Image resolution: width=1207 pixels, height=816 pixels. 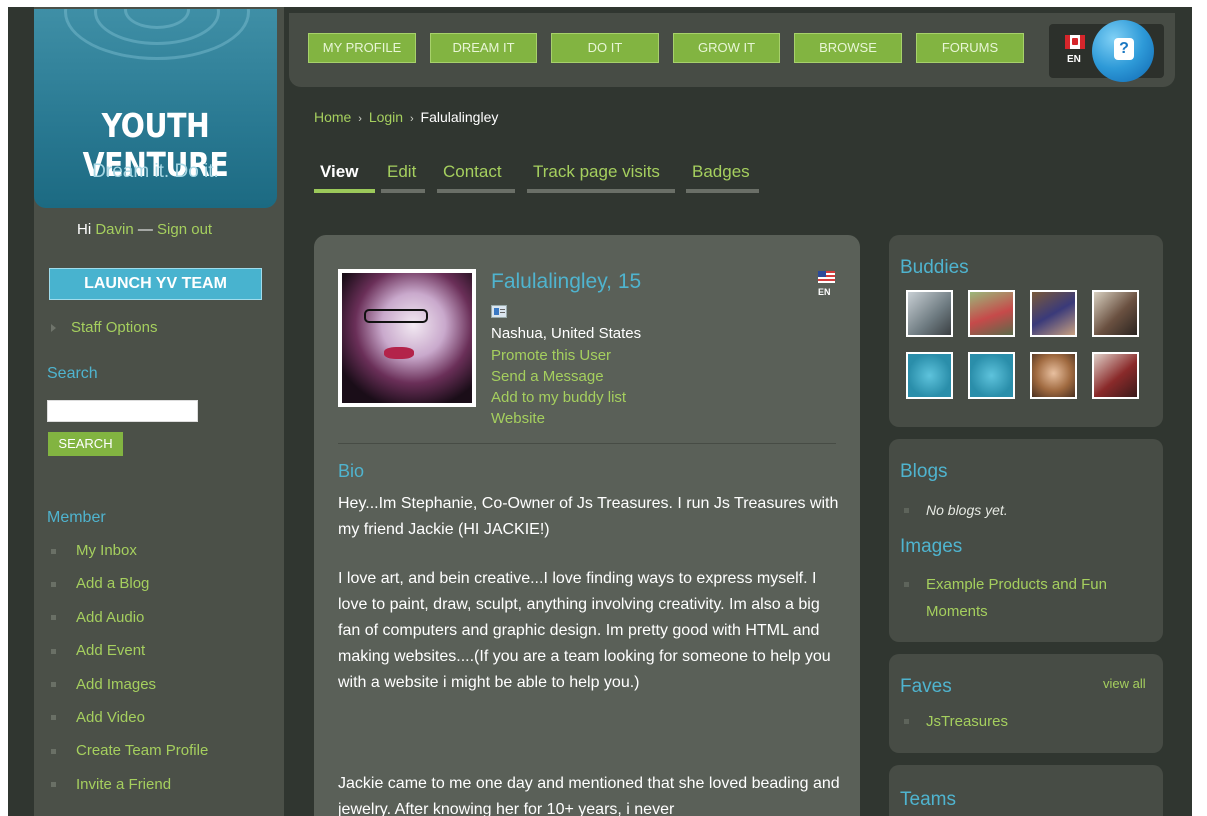 What do you see at coordinates (155, 108) in the screenshot?
I see `youth-venture-logo: YOUTH VENTURE Dream it. Do it.` at bounding box center [155, 108].